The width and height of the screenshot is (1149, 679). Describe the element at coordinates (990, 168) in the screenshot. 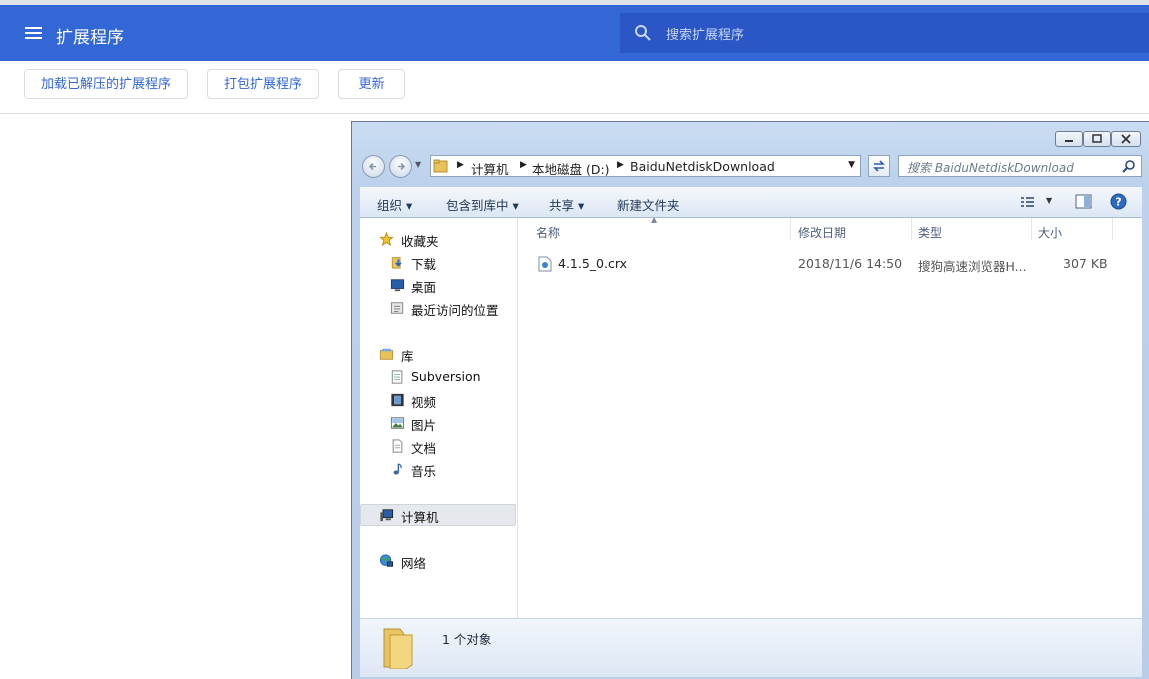

I see `search-placeholder: 搜索 BaiduNetdiskDownload` at that location.